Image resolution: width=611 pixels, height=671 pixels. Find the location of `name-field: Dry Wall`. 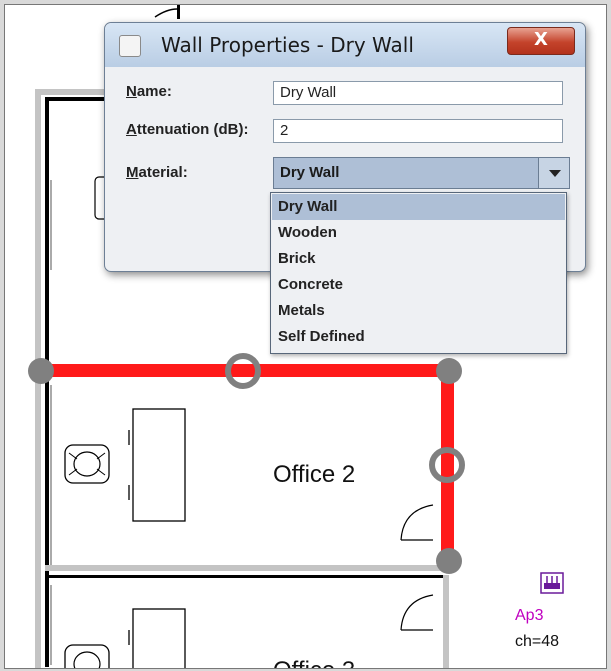

name-field: Dry Wall is located at coordinates (418, 93).